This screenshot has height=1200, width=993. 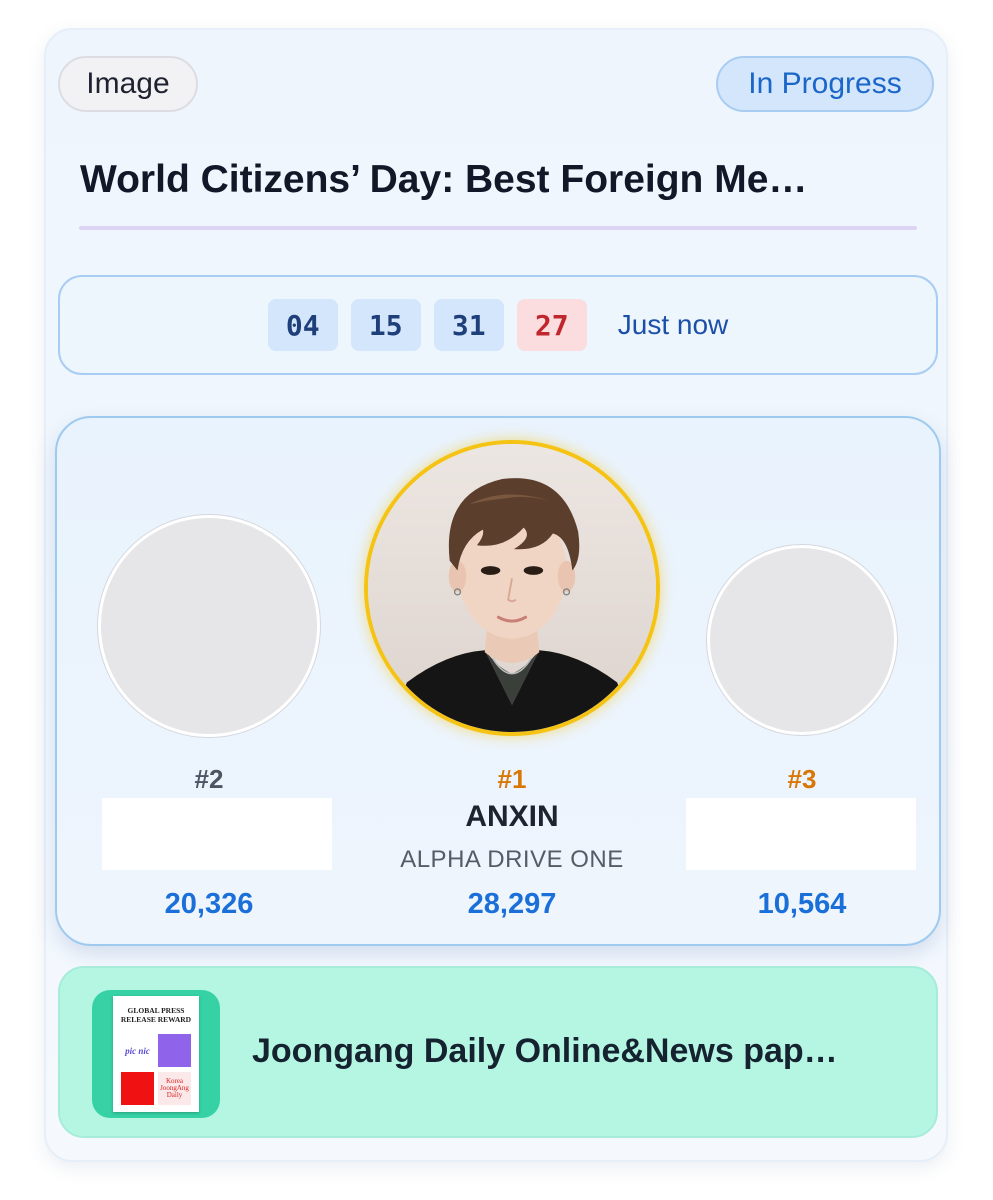 I want to click on picnic-logo: pic nic, so click(x=137, y=1050).